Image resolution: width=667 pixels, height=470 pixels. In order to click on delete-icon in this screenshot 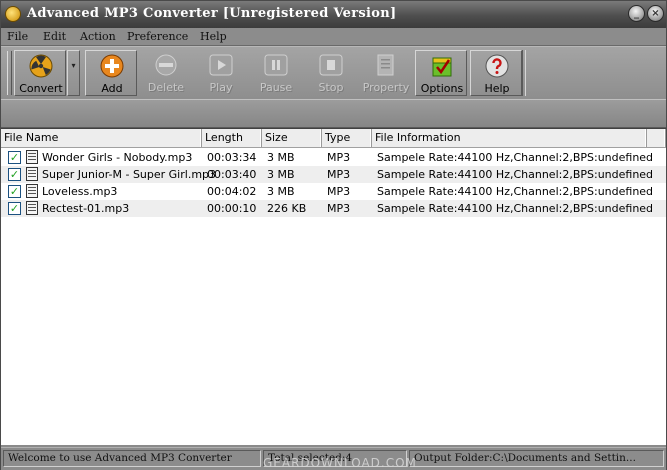, I will do `click(166, 65)`.